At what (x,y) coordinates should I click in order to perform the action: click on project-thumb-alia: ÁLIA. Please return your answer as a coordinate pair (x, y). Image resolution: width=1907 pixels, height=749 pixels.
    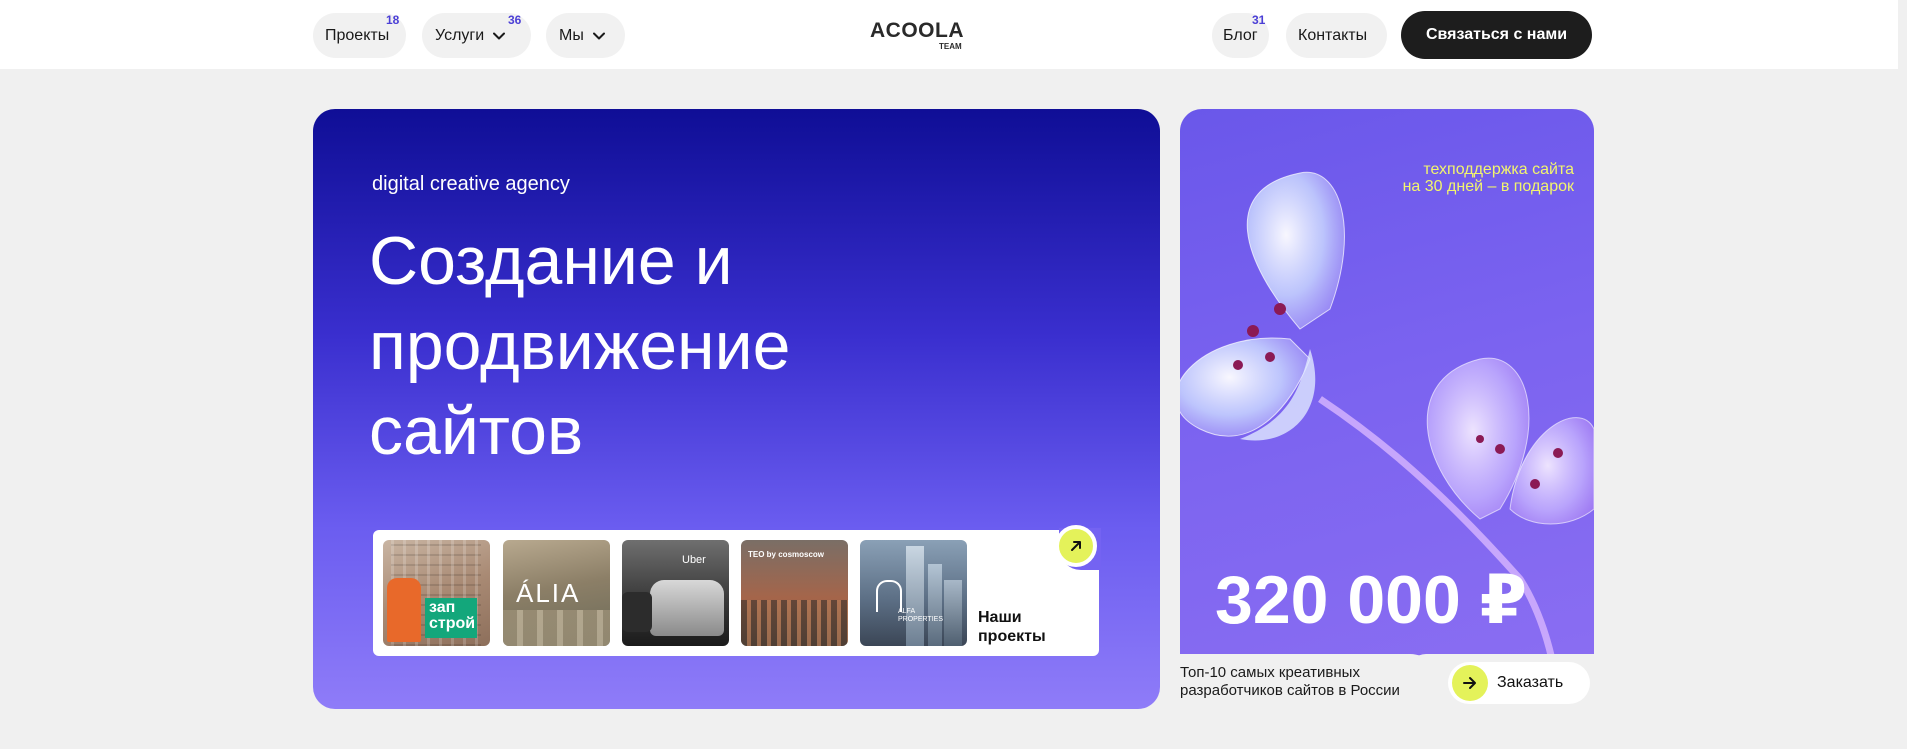
    Looking at the image, I should click on (556, 593).